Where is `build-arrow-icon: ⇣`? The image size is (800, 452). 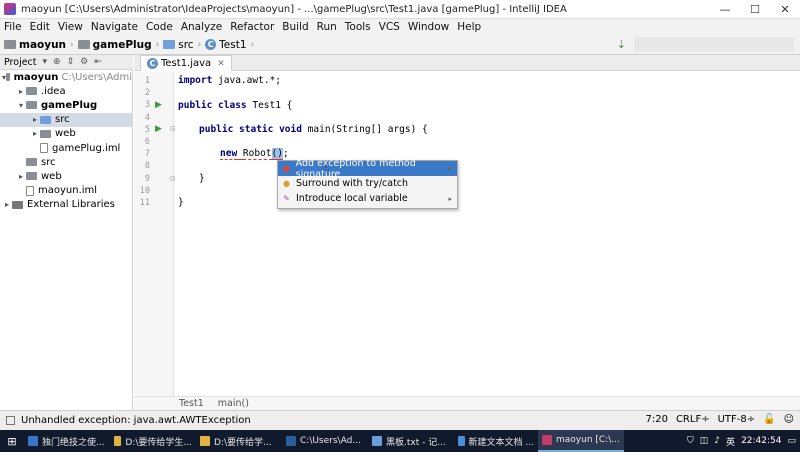
build-arrow-icon: ⇣ is located at coordinates (621, 44).